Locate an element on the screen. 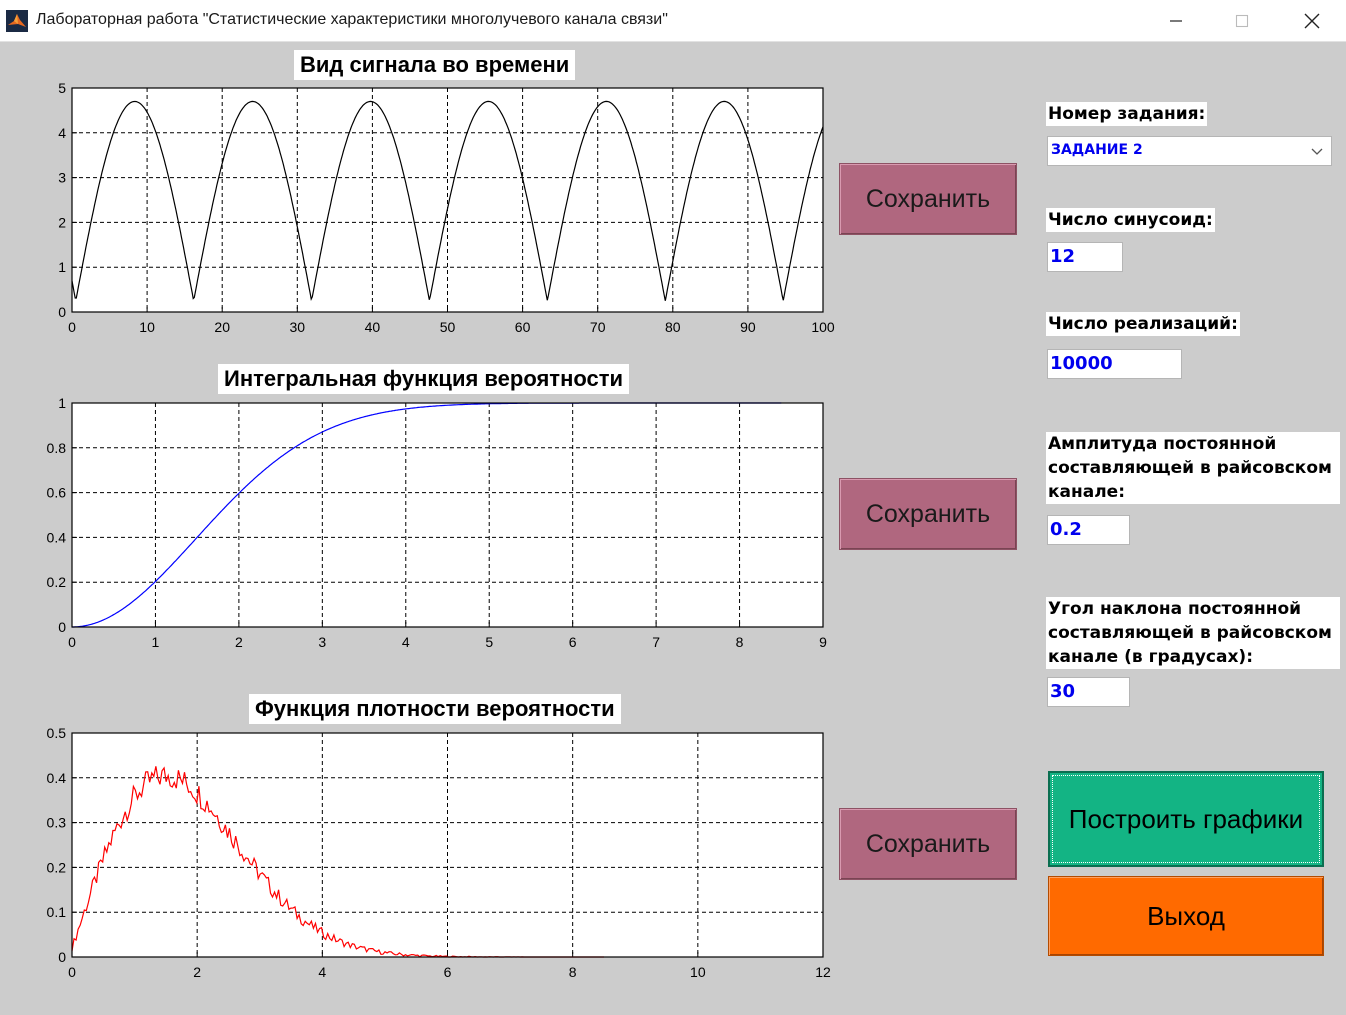  x-tick-label: 50 is located at coordinates (448, 327).